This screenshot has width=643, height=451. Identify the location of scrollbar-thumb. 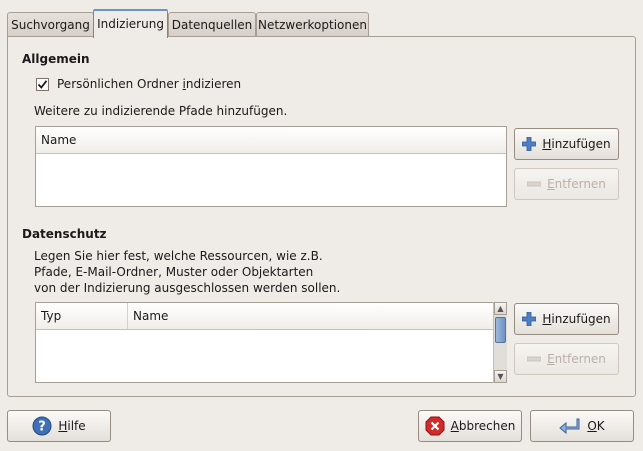
(500, 330).